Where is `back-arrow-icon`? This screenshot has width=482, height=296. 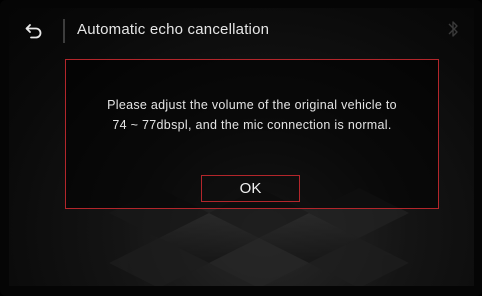
back-arrow-icon is located at coordinates (33, 31).